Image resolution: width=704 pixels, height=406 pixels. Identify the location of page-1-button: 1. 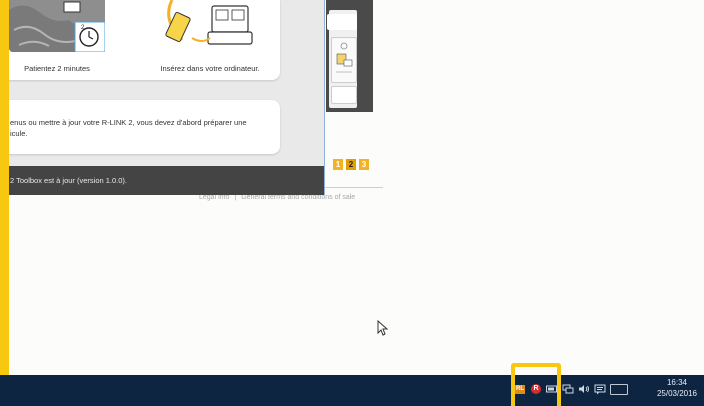
(338, 164).